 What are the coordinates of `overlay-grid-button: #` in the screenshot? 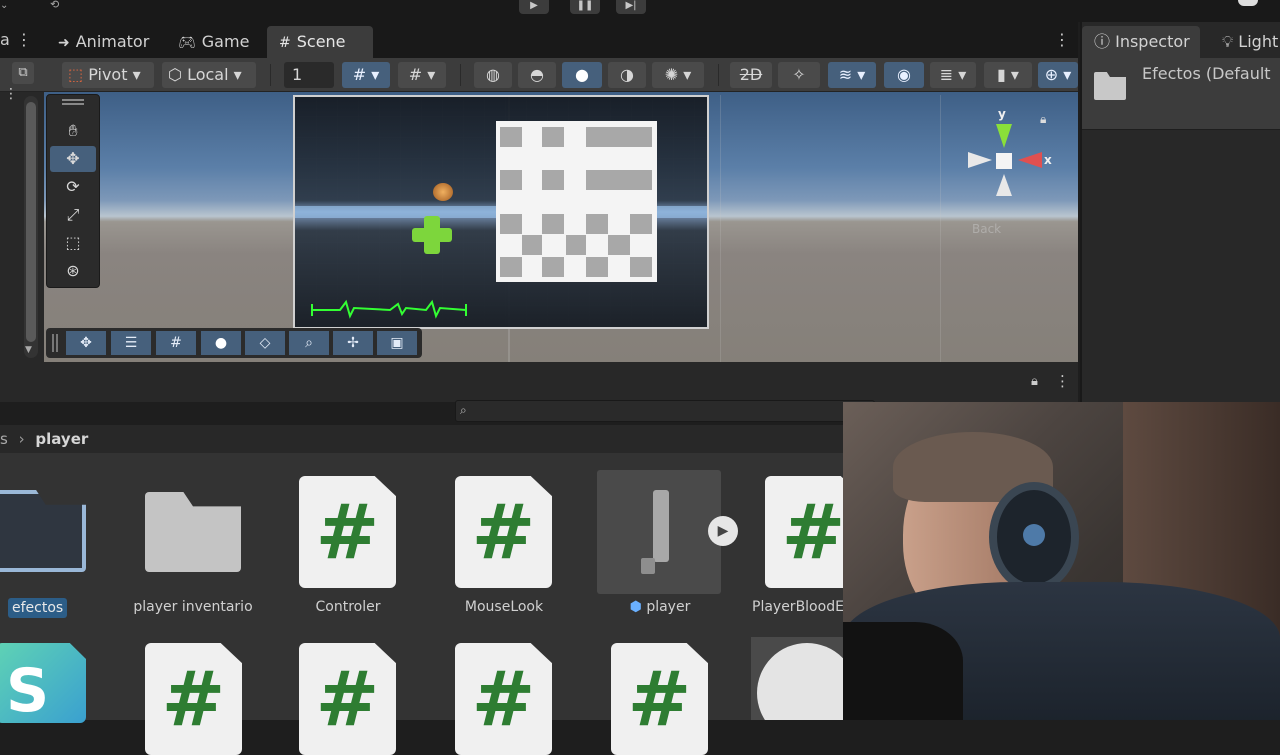 It's located at (176, 343).